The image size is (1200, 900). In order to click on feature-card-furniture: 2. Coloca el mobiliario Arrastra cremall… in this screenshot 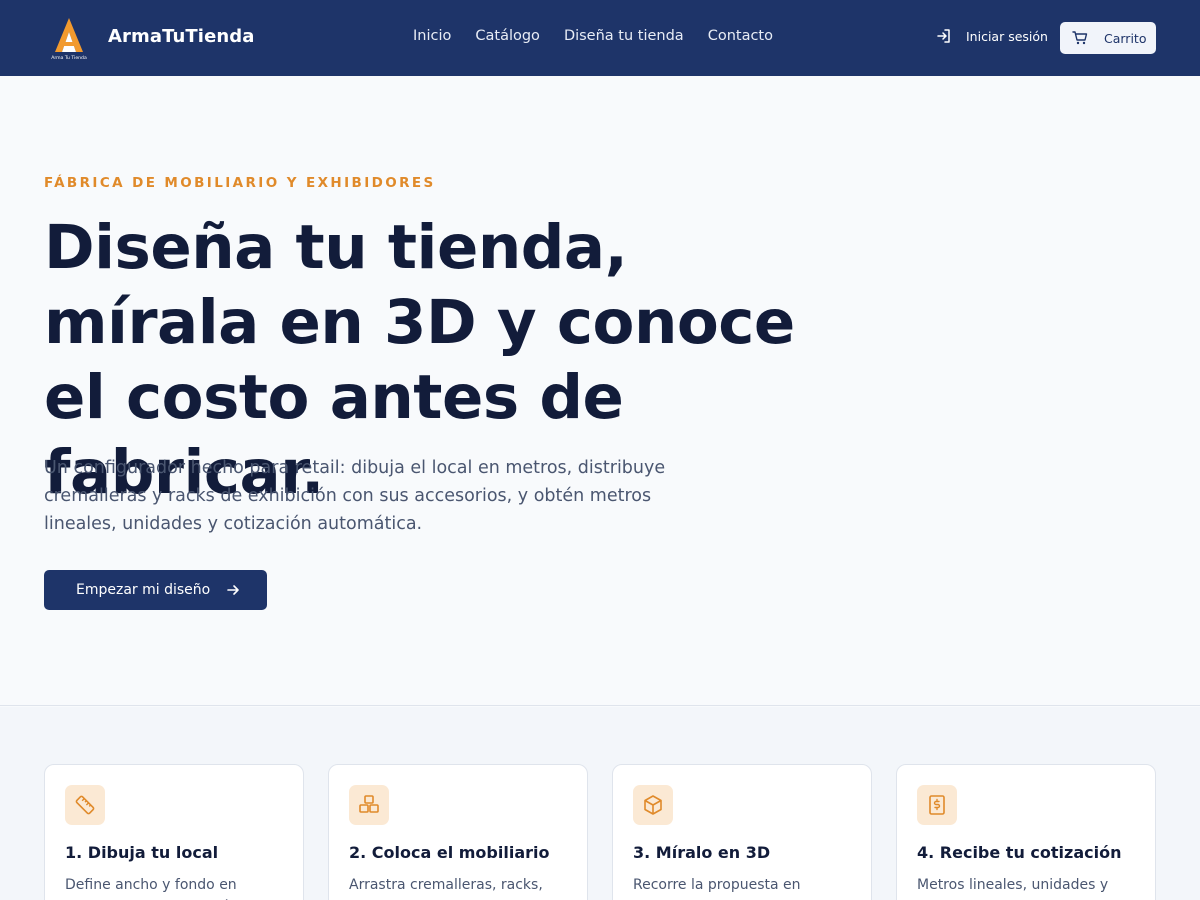, I will do `click(458, 832)`.